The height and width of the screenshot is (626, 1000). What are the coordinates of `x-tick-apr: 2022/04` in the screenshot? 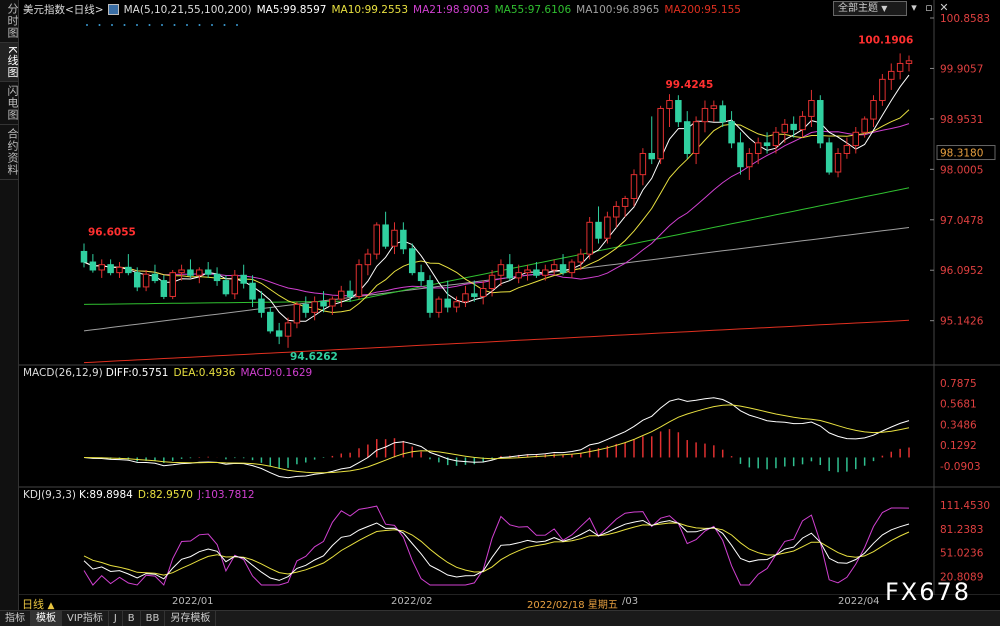 It's located at (859, 601).